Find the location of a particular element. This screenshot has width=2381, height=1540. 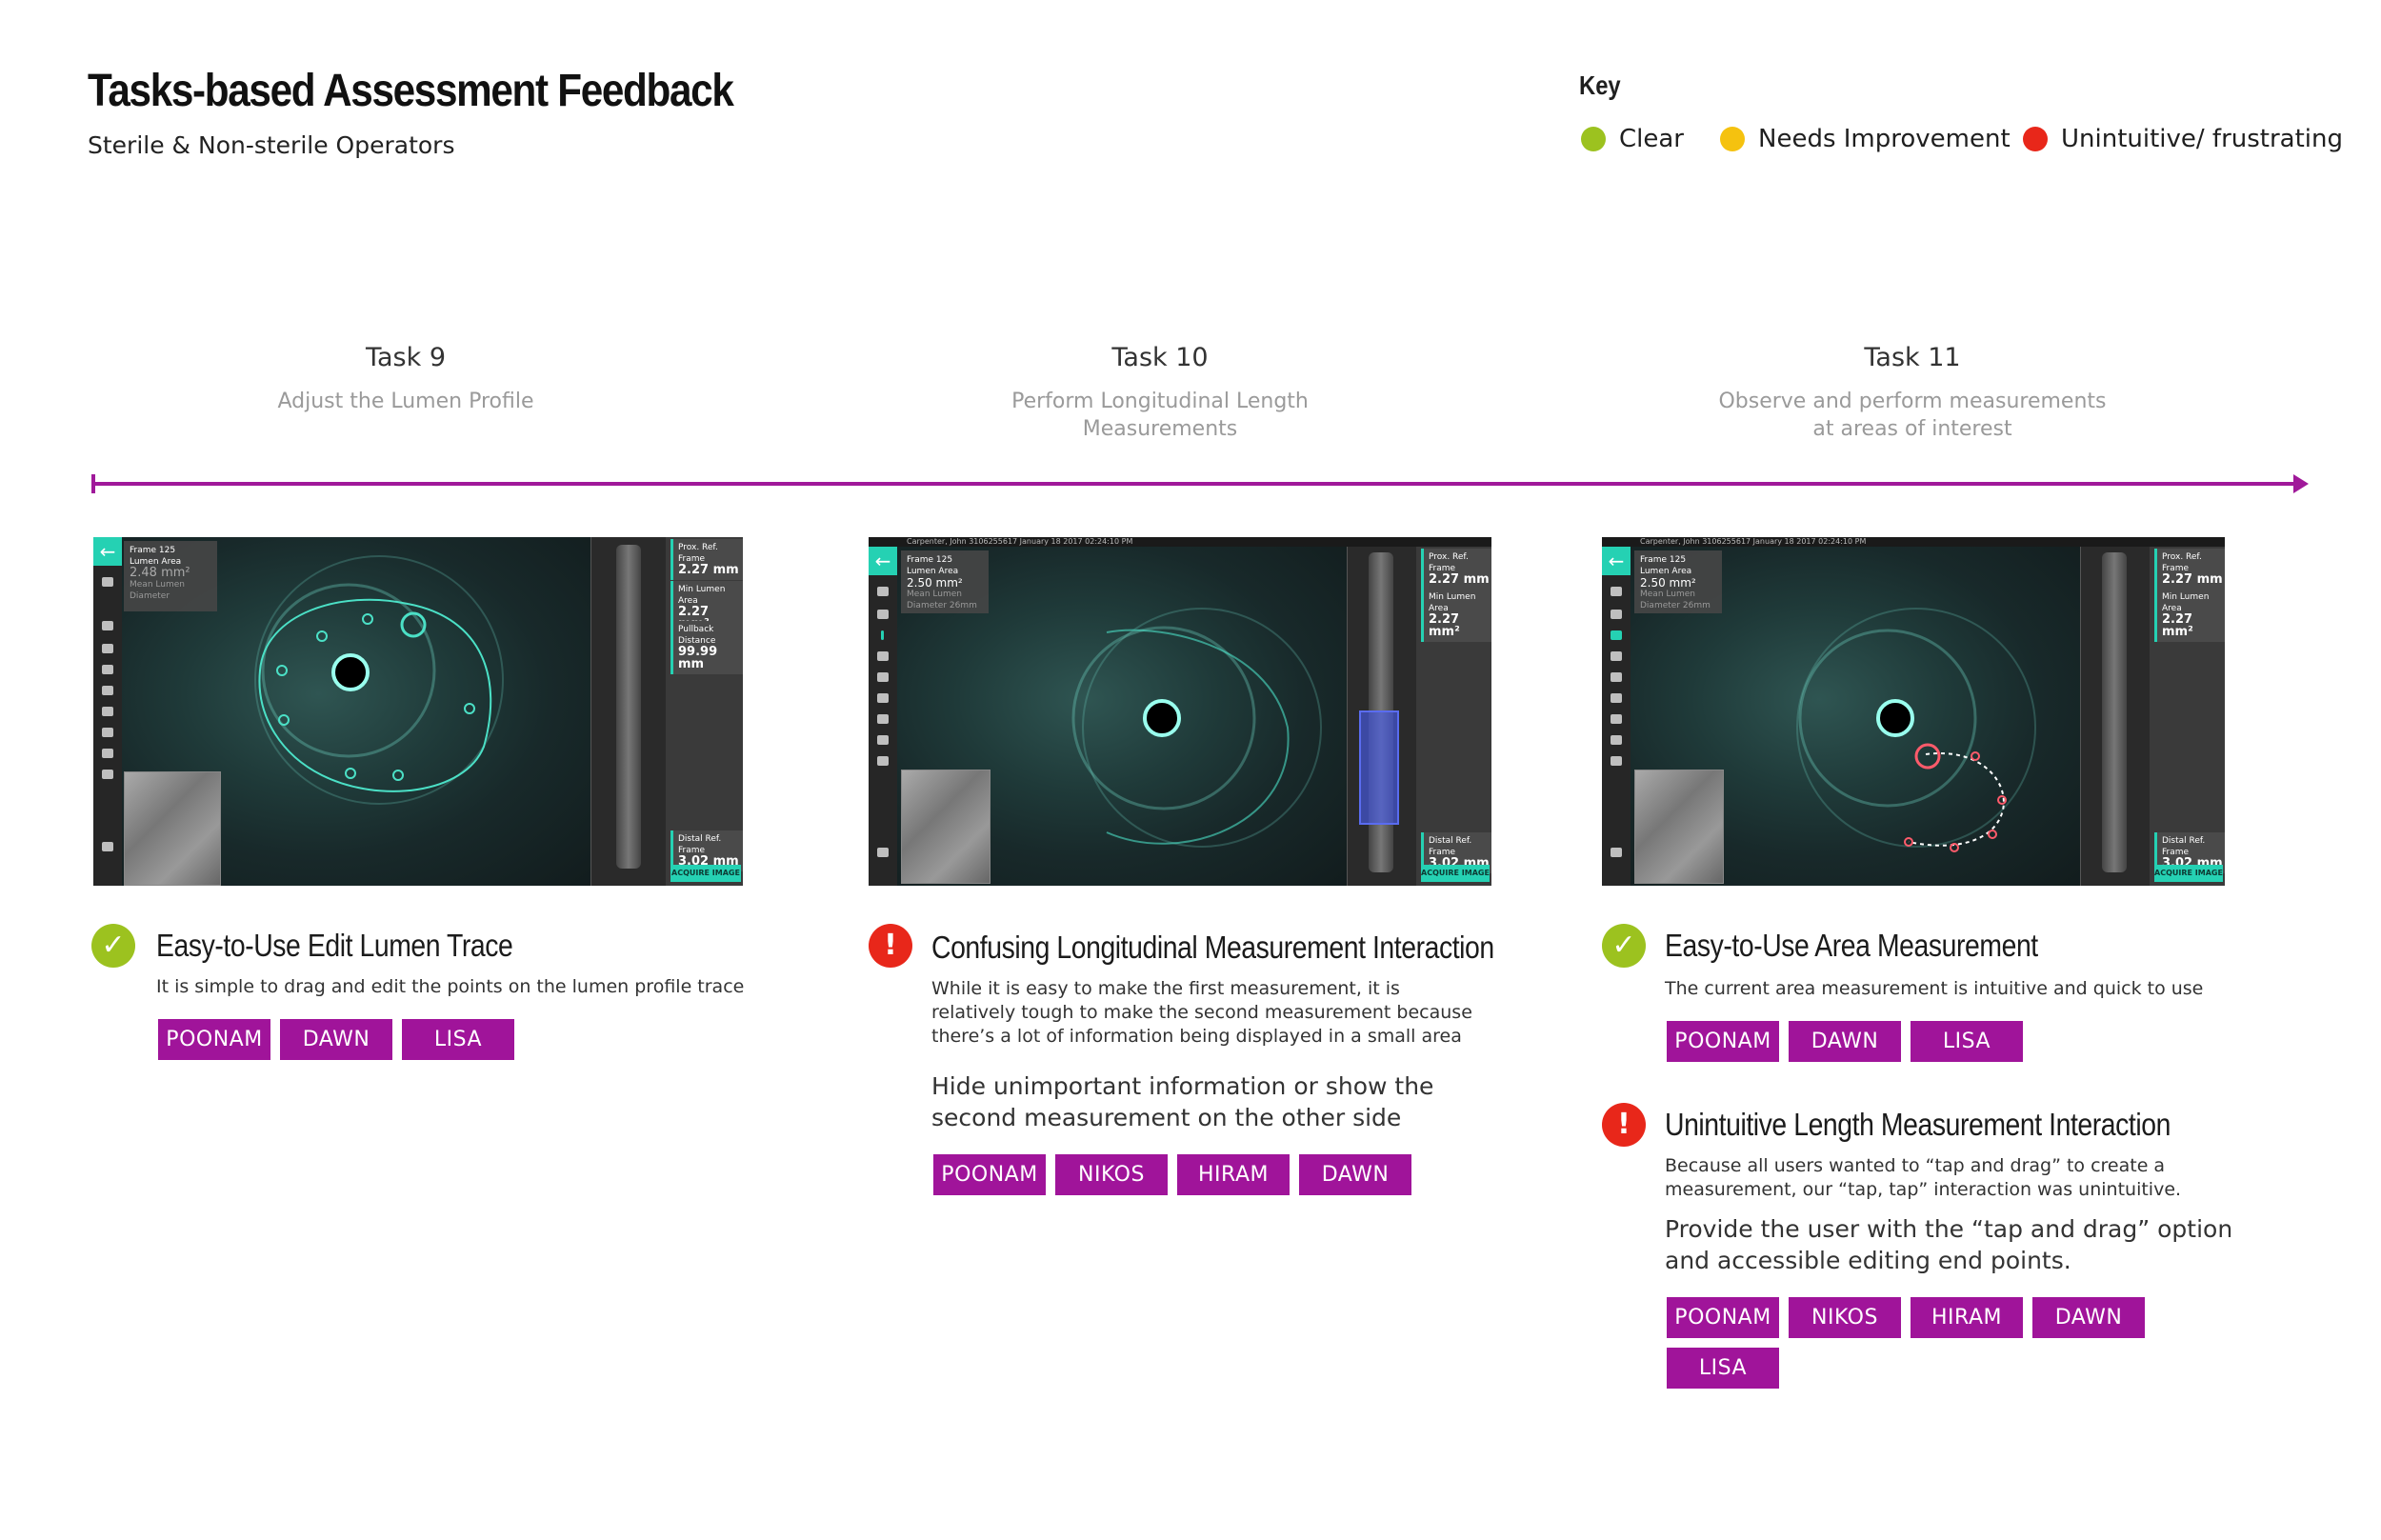

lumen-area-value: 2.50 mm² is located at coordinates (935, 583).